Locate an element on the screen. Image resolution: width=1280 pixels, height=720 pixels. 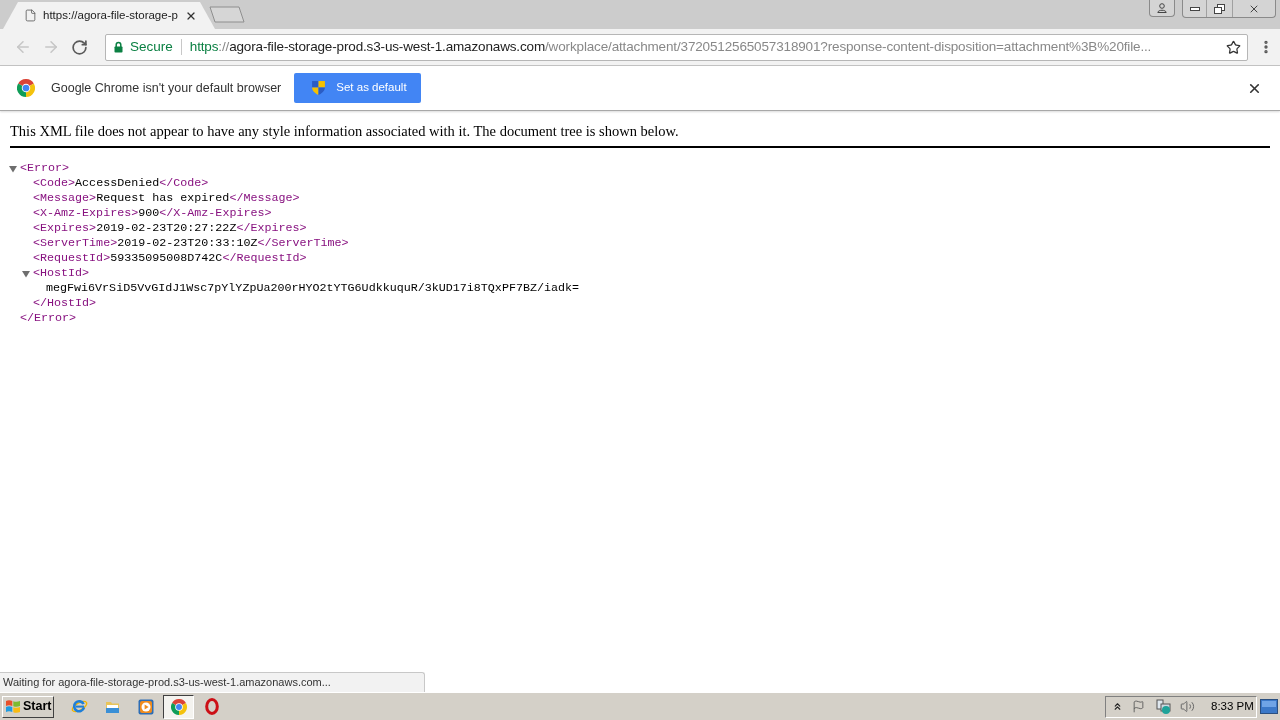
forward-arrow-icon is located at coordinates (51, 47).